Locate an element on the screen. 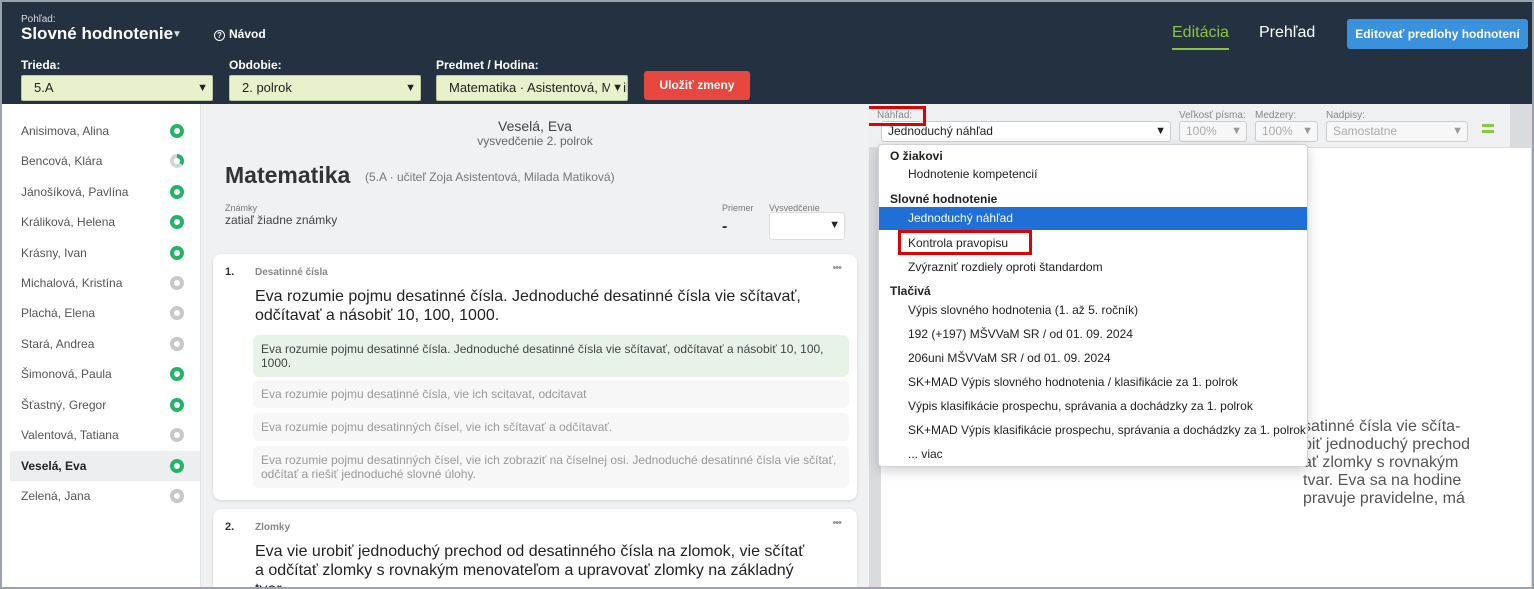 This screenshot has height=589, width=1534. student-item: Bencová, Klára is located at coordinates (105, 161).